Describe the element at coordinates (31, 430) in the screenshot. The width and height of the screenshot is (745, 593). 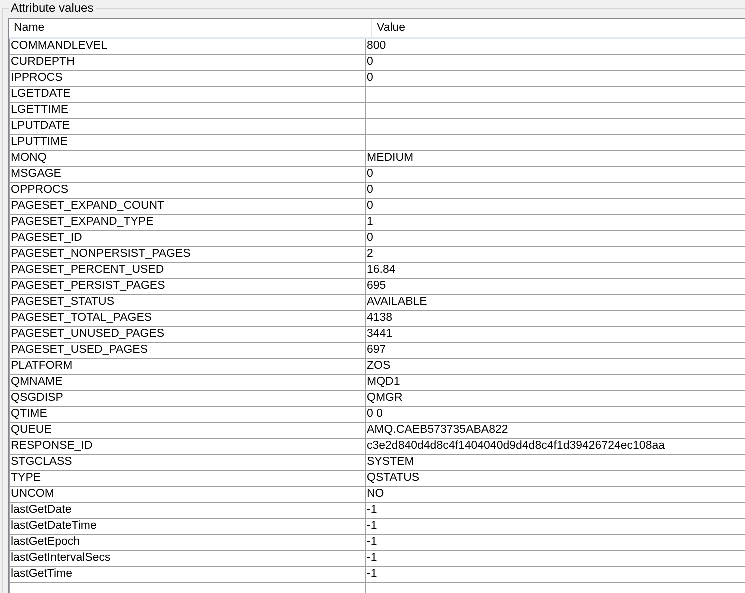
I see `table-cell: QUEUE` at that location.